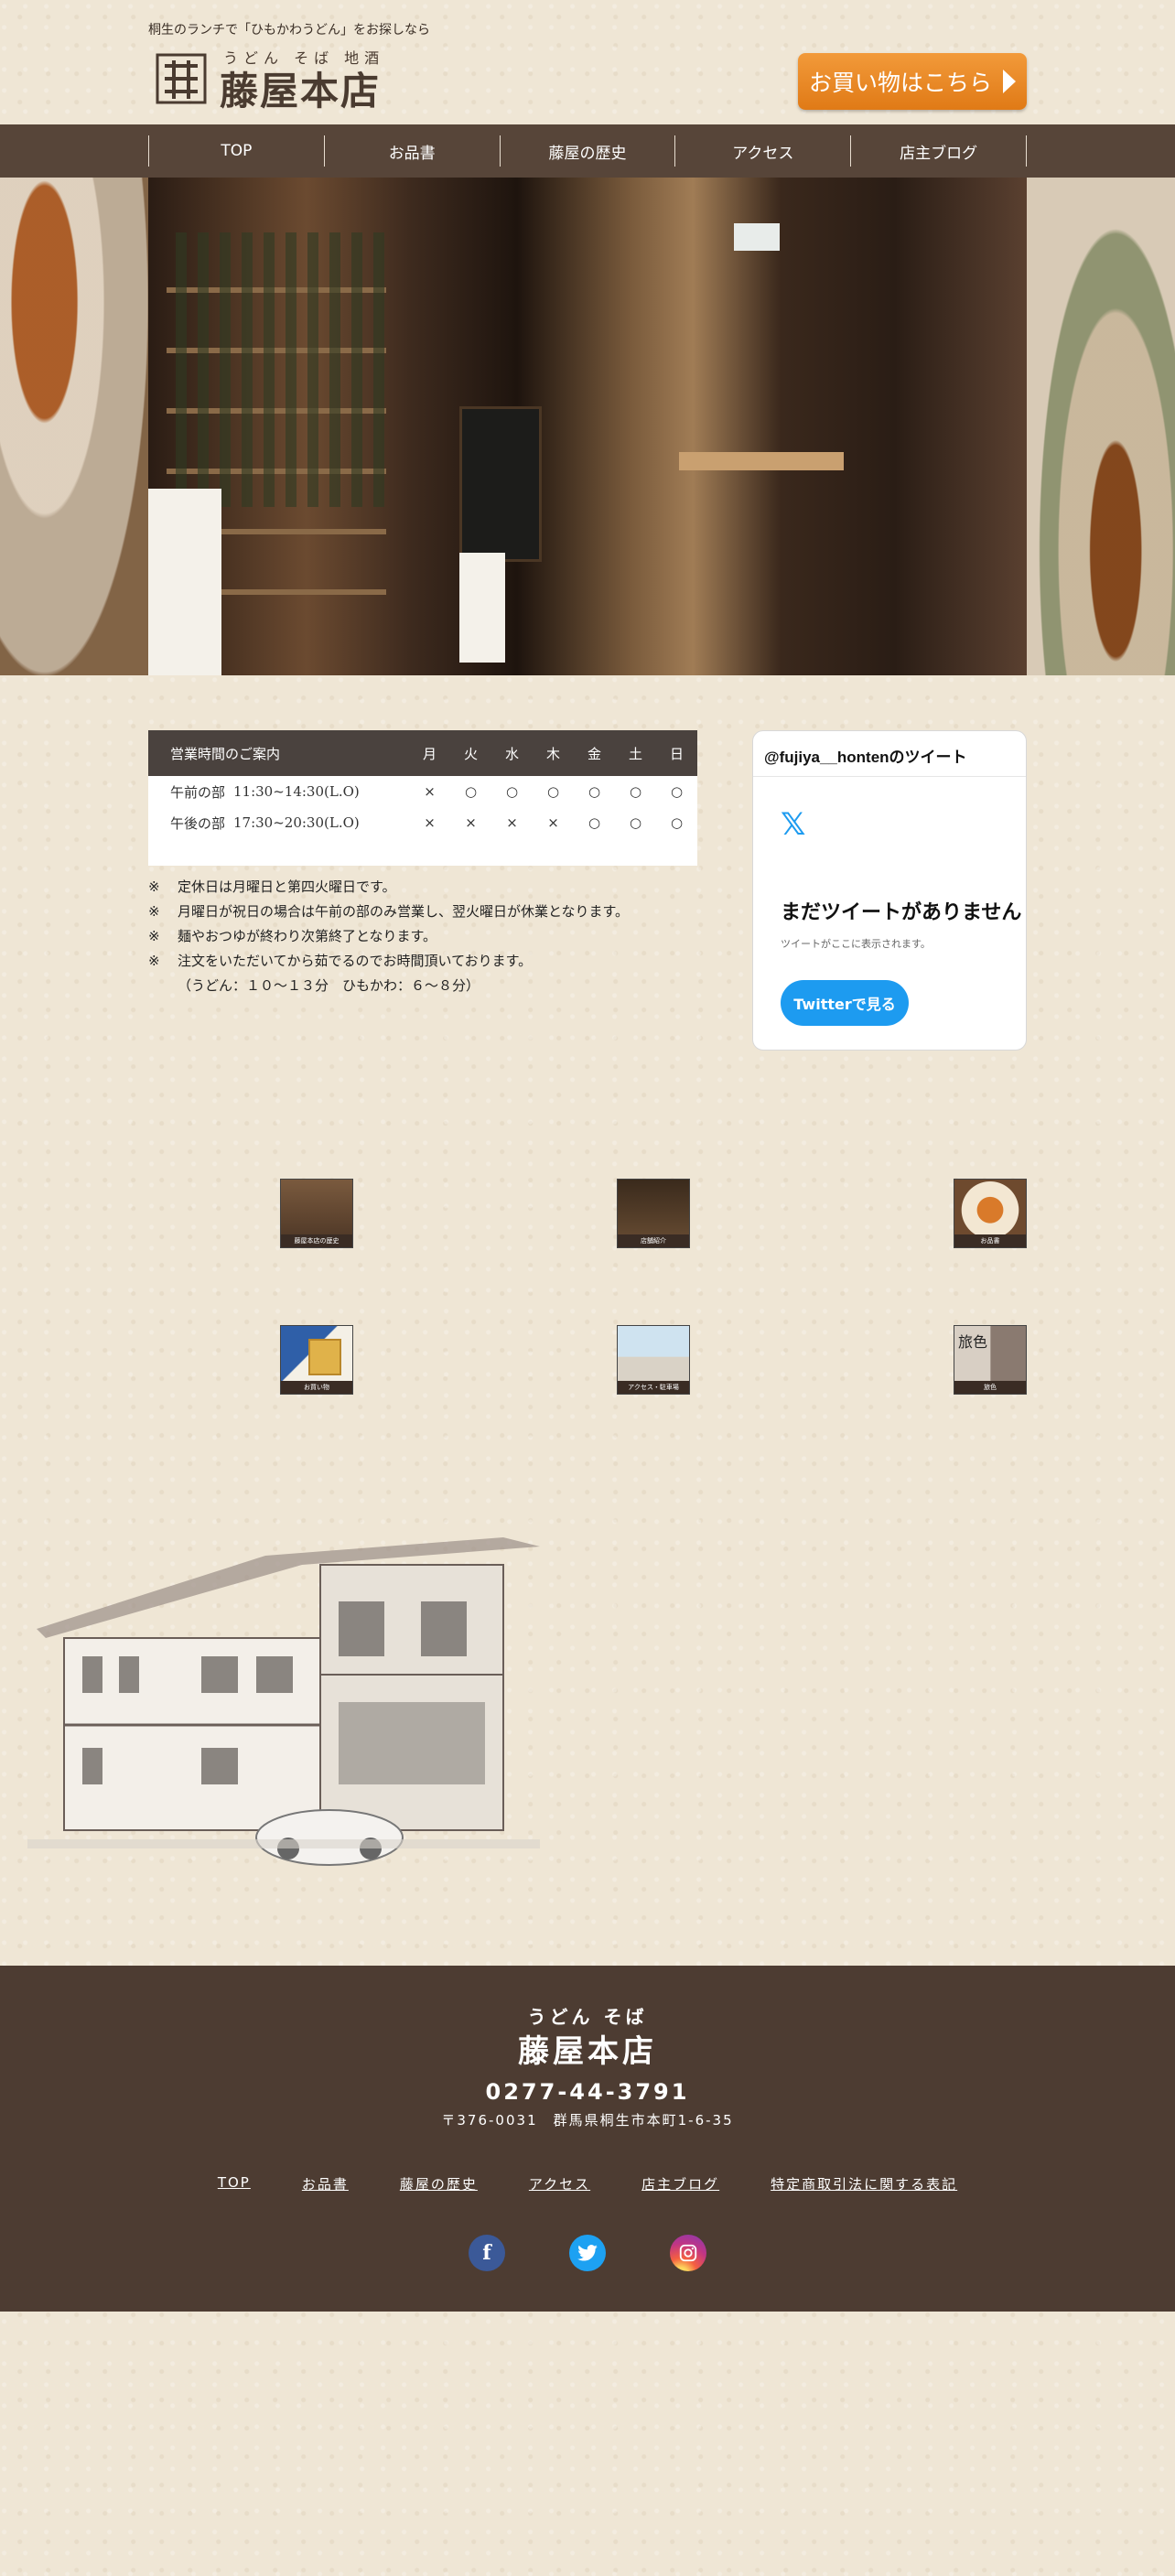 The height and width of the screenshot is (2576, 1175). I want to click on ceiling-aircon, so click(757, 237).